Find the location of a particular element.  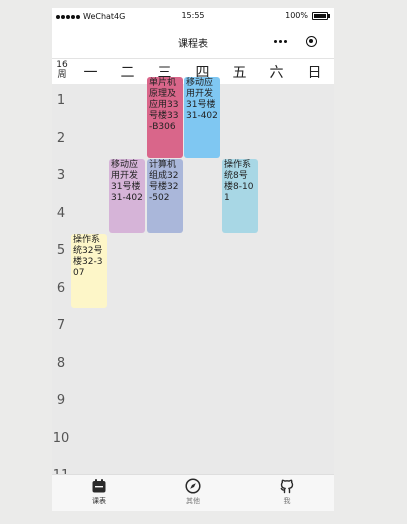

mini-program-capsule is located at coordinates (295, 41).